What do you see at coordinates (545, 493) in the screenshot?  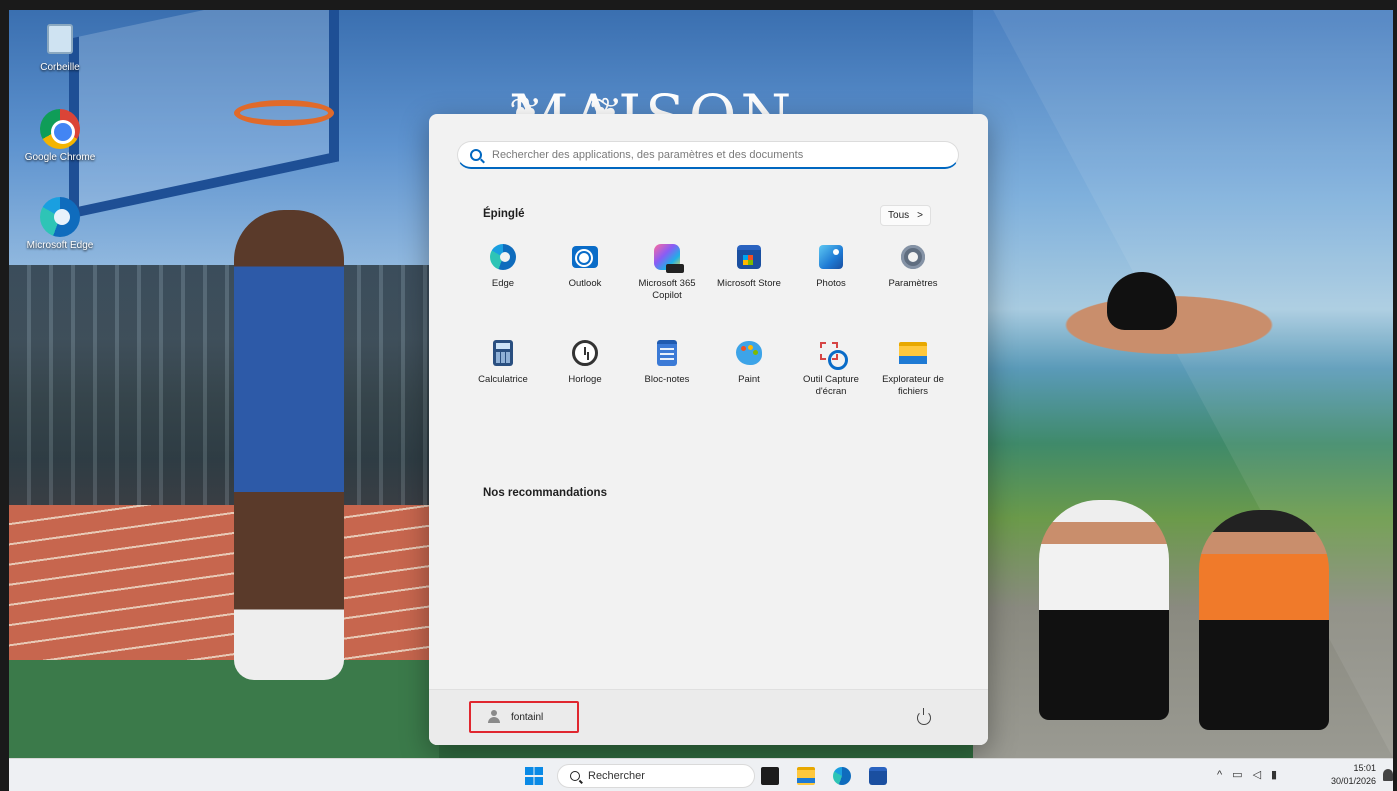 I see `recommendations-section-title: Nos recommandations` at bounding box center [545, 493].